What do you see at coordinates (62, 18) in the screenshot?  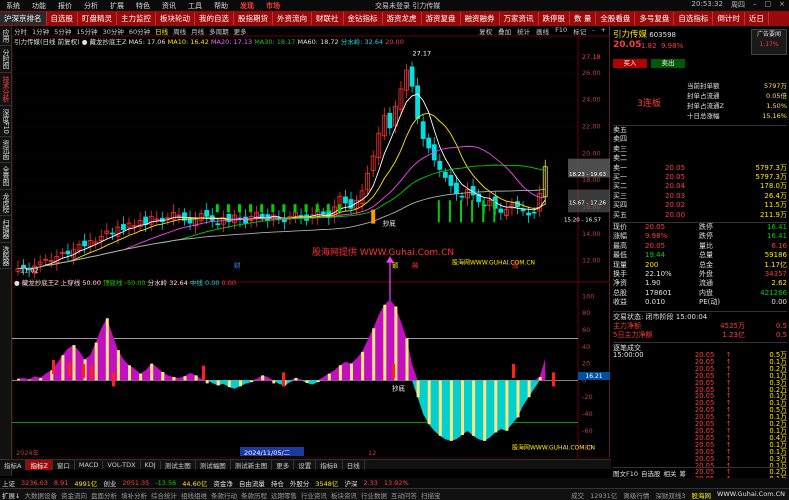 I see `toolbar-button: 自选股` at bounding box center [62, 18].